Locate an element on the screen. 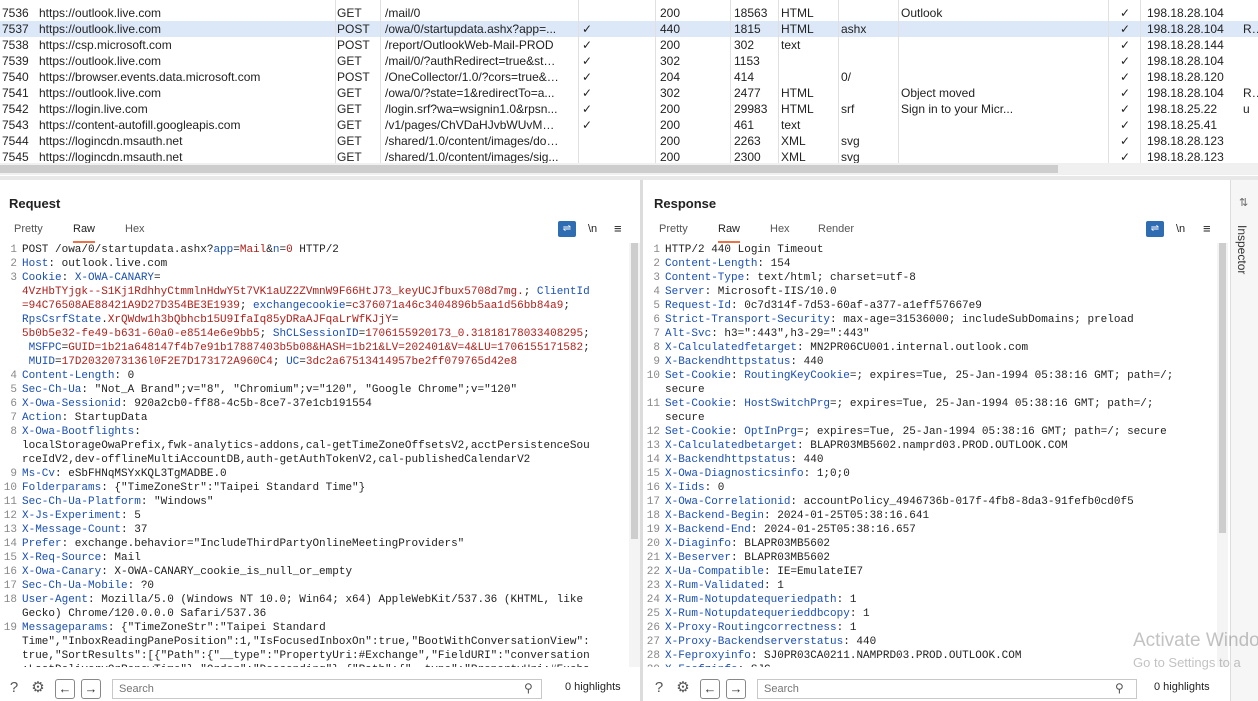 This screenshot has height=701, width=1258. line-text: Content-Type: text/html; charset=utf-8 is located at coordinates (941, 278).